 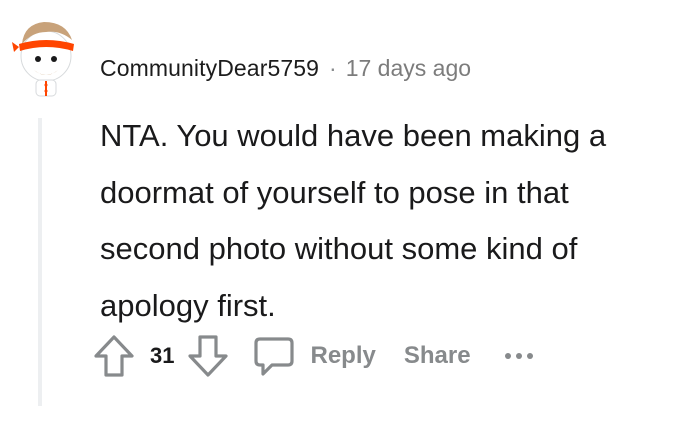 I want to click on upvote-button, so click(x=114, y=356).